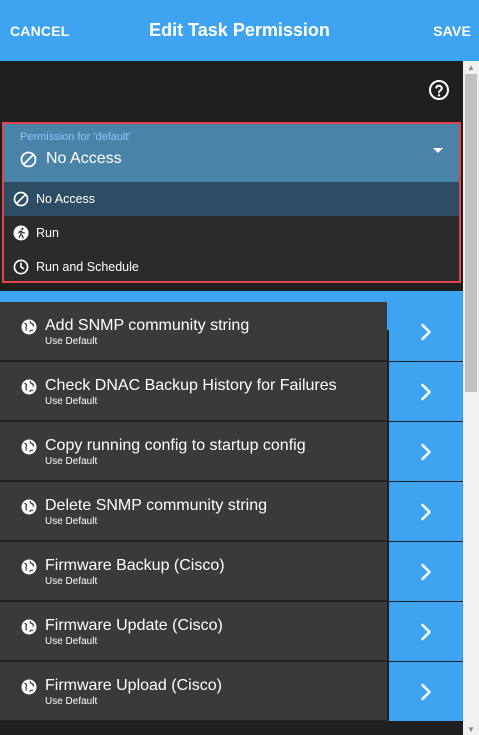 Image resolution: width=479 pixels, height=735 pixels. What do you see at coordinates (84, 158) in the screenshot?
I see `permission-selected-text: No Access` at bounding box center [84, 158].